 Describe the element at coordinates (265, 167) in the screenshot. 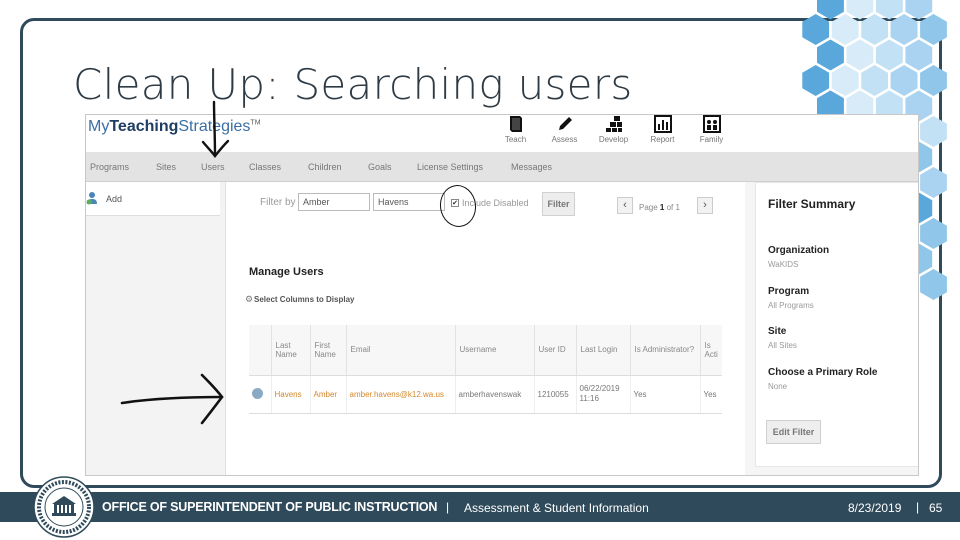

I see `nav-classes: Classes` at that location.